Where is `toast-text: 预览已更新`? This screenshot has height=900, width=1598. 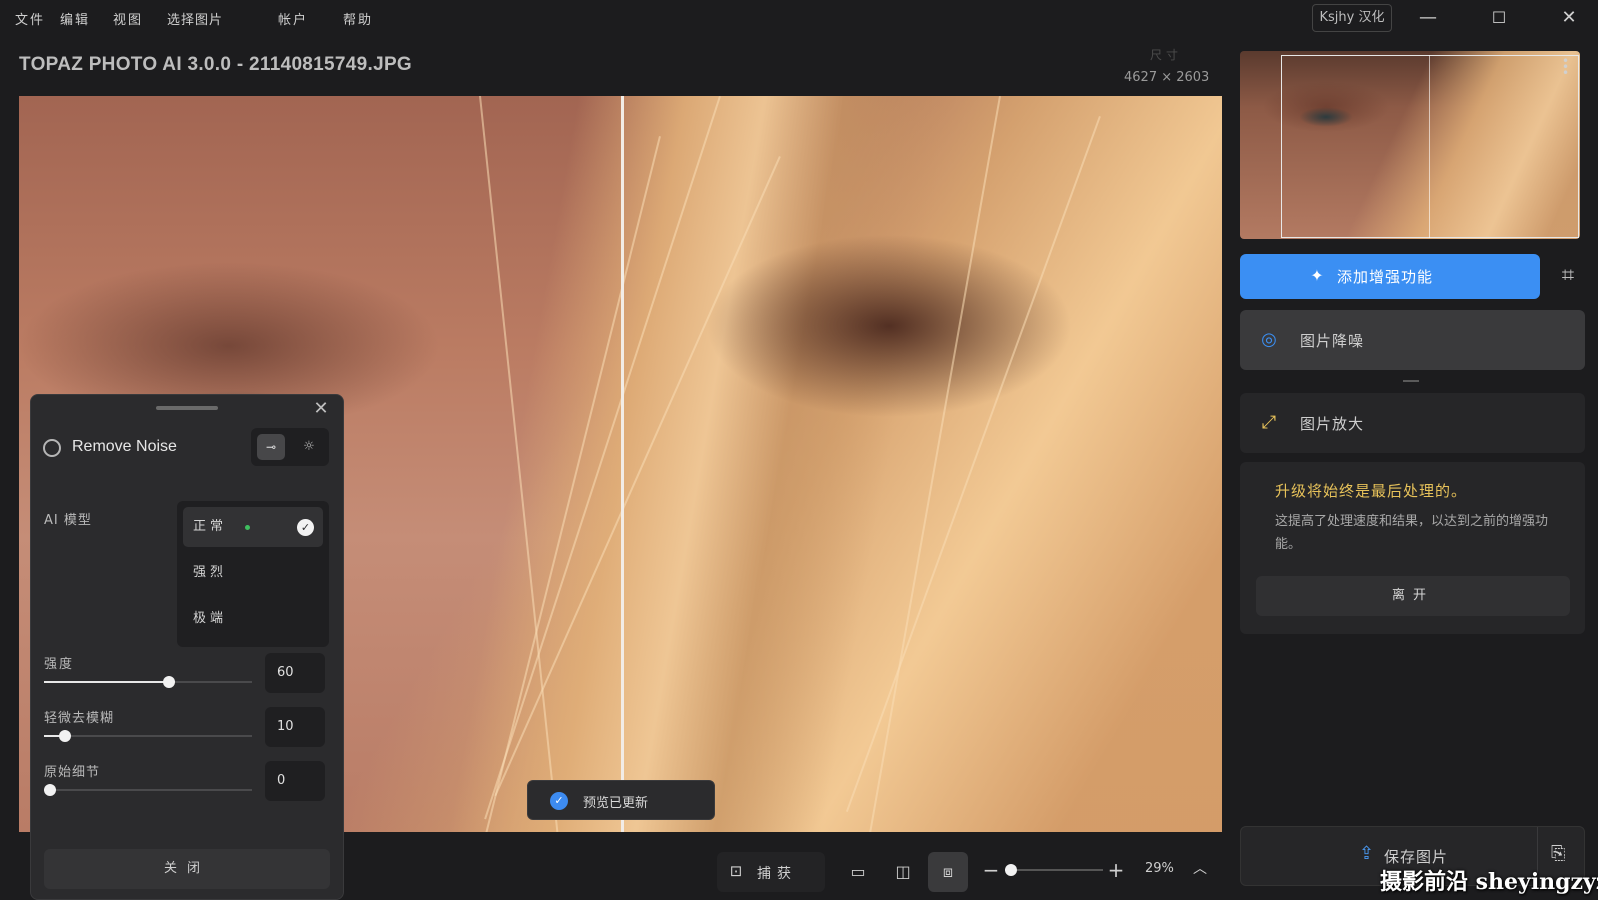 toast-text: 预览已更新 is located at coordinates (616, 803).